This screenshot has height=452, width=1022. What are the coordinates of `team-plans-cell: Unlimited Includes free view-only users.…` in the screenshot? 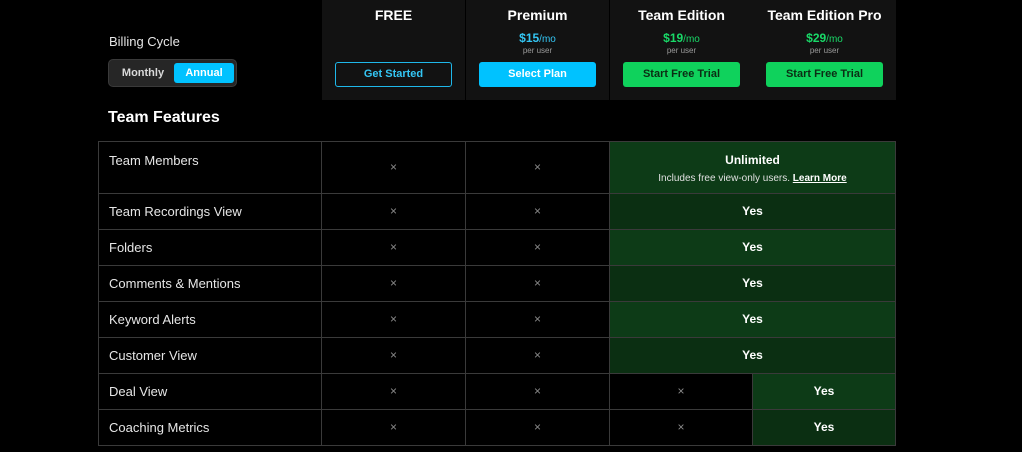 It's located at (753, 167).